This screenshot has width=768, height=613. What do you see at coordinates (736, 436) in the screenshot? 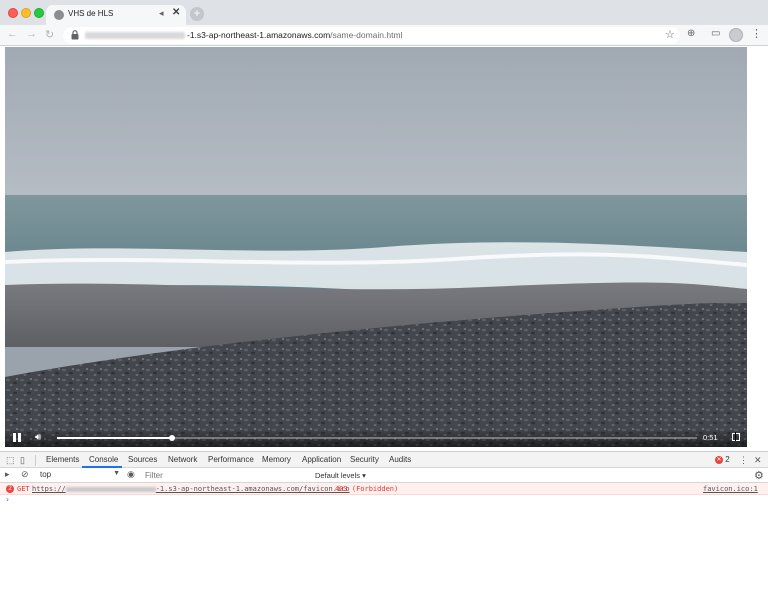
I see `fullscreen-icon` at bounding box center [736, 436].